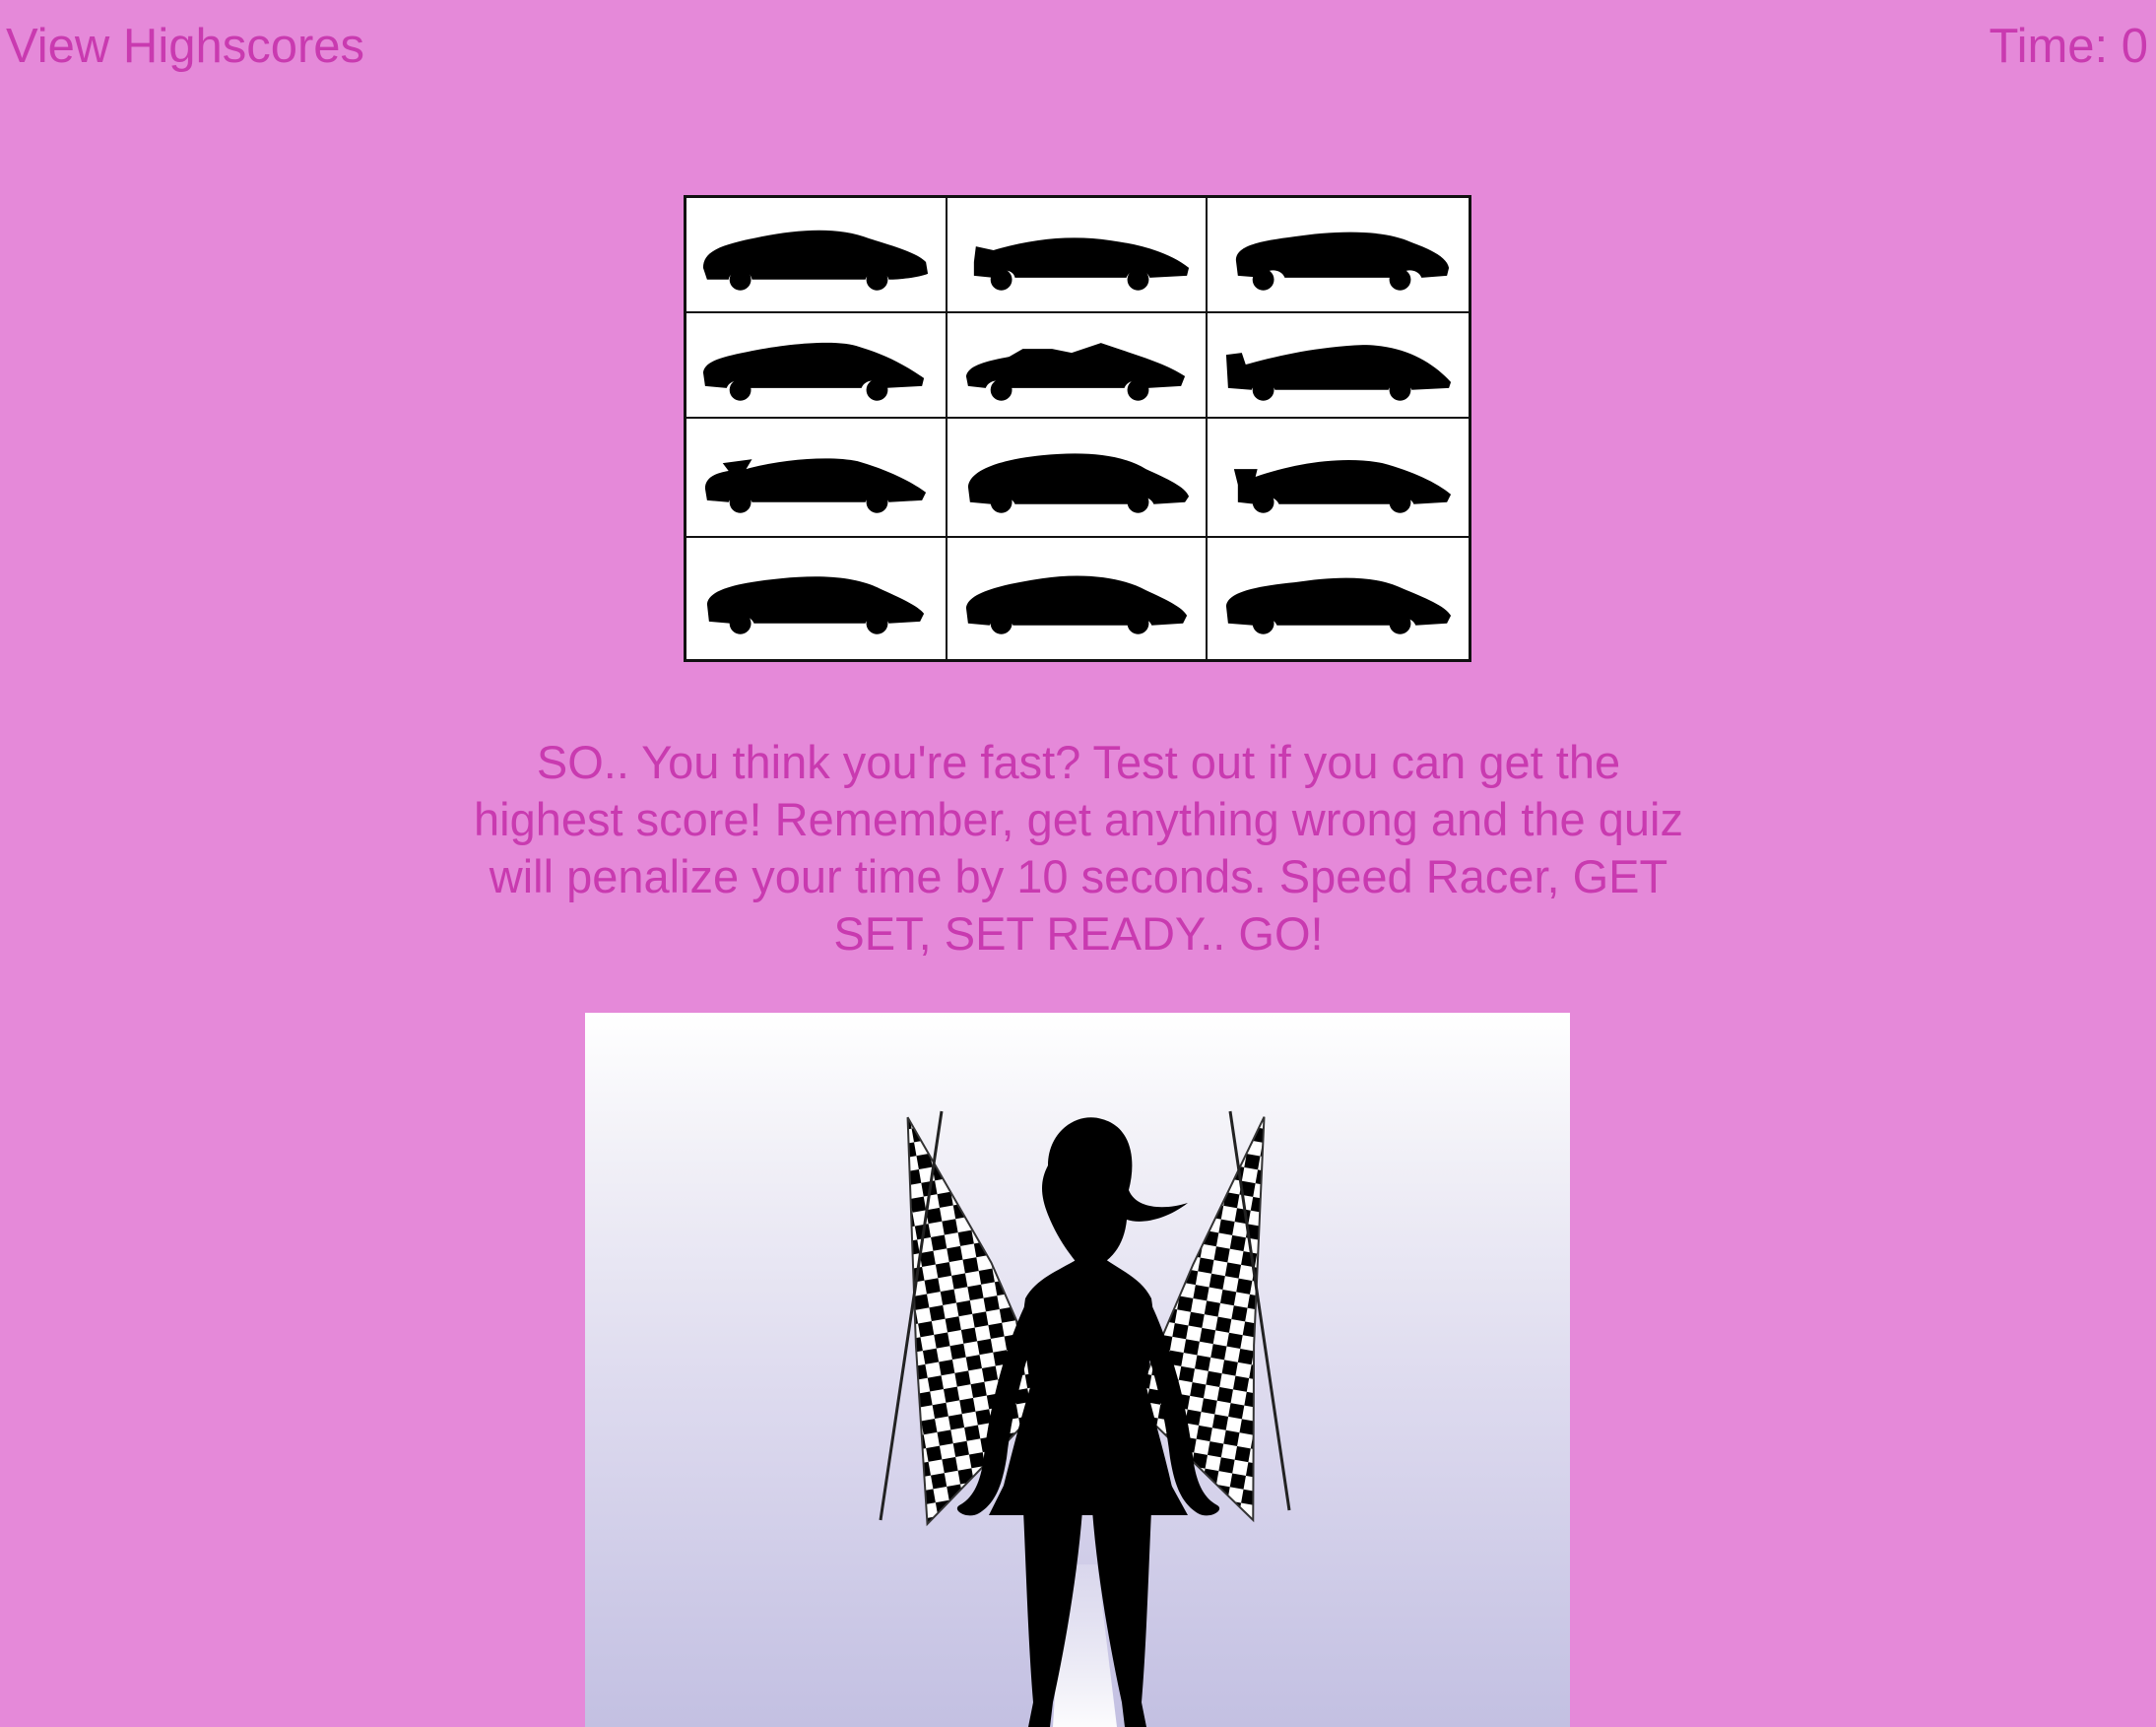  Describe the element at coordinates (185, 46) in the screenshot. I see `view-highscores-link: View Highscores` at that location.